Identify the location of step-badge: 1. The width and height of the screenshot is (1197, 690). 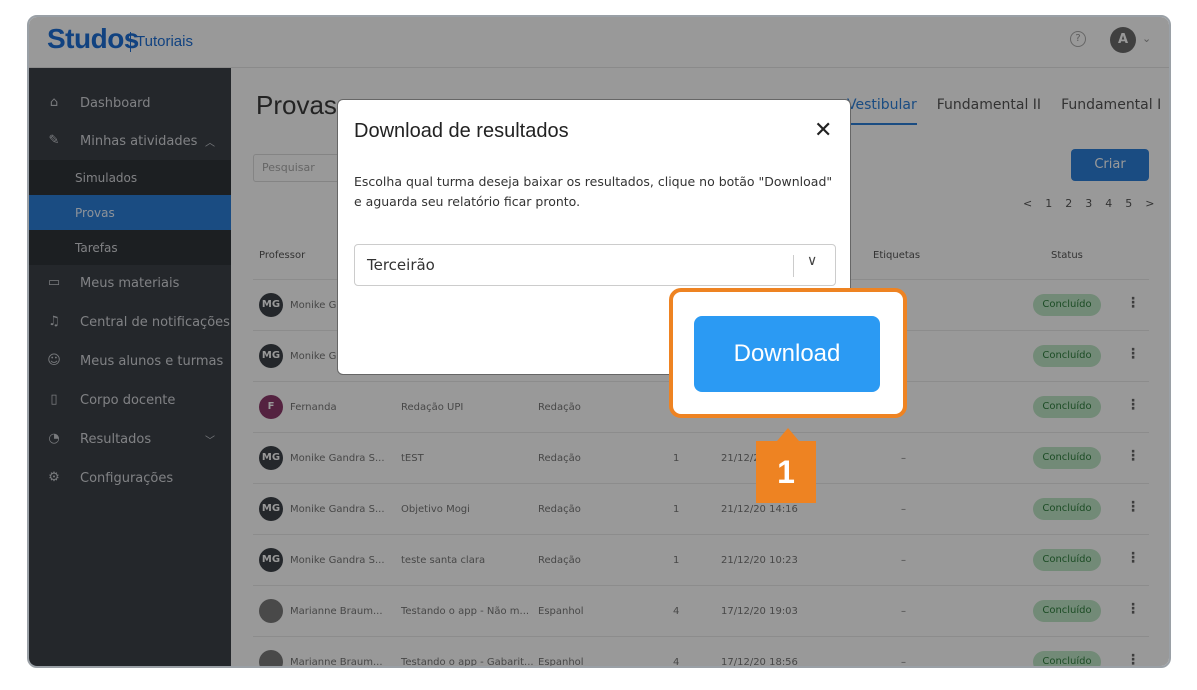
(786, 472).